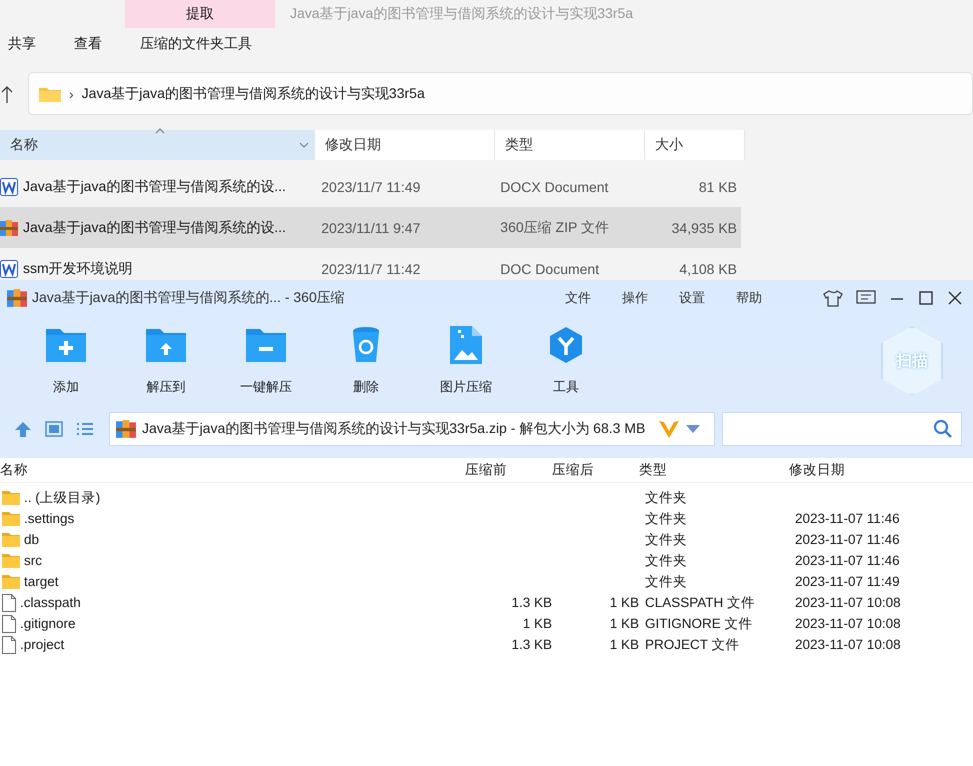  I want to click on v-badge-icon, so click(669, 429).